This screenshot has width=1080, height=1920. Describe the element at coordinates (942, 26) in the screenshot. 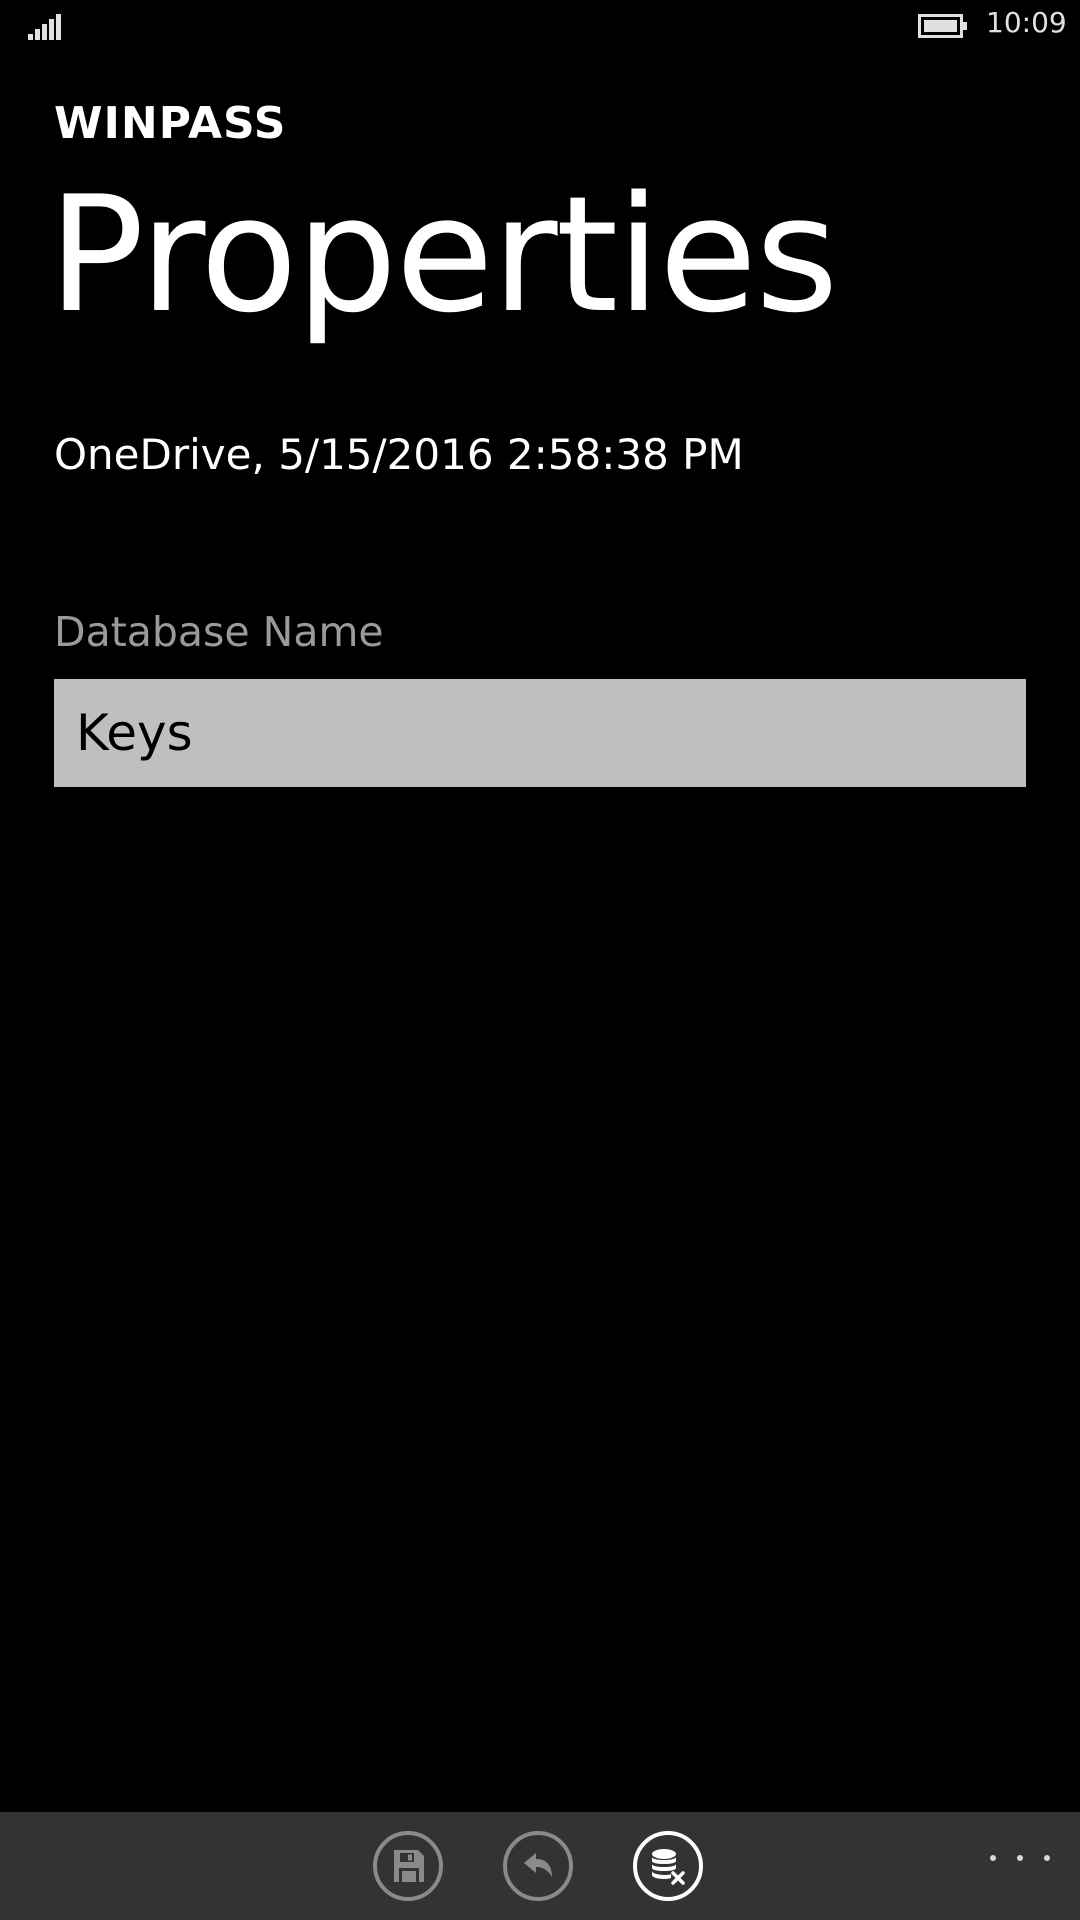

I see `battery-icon` at that location.